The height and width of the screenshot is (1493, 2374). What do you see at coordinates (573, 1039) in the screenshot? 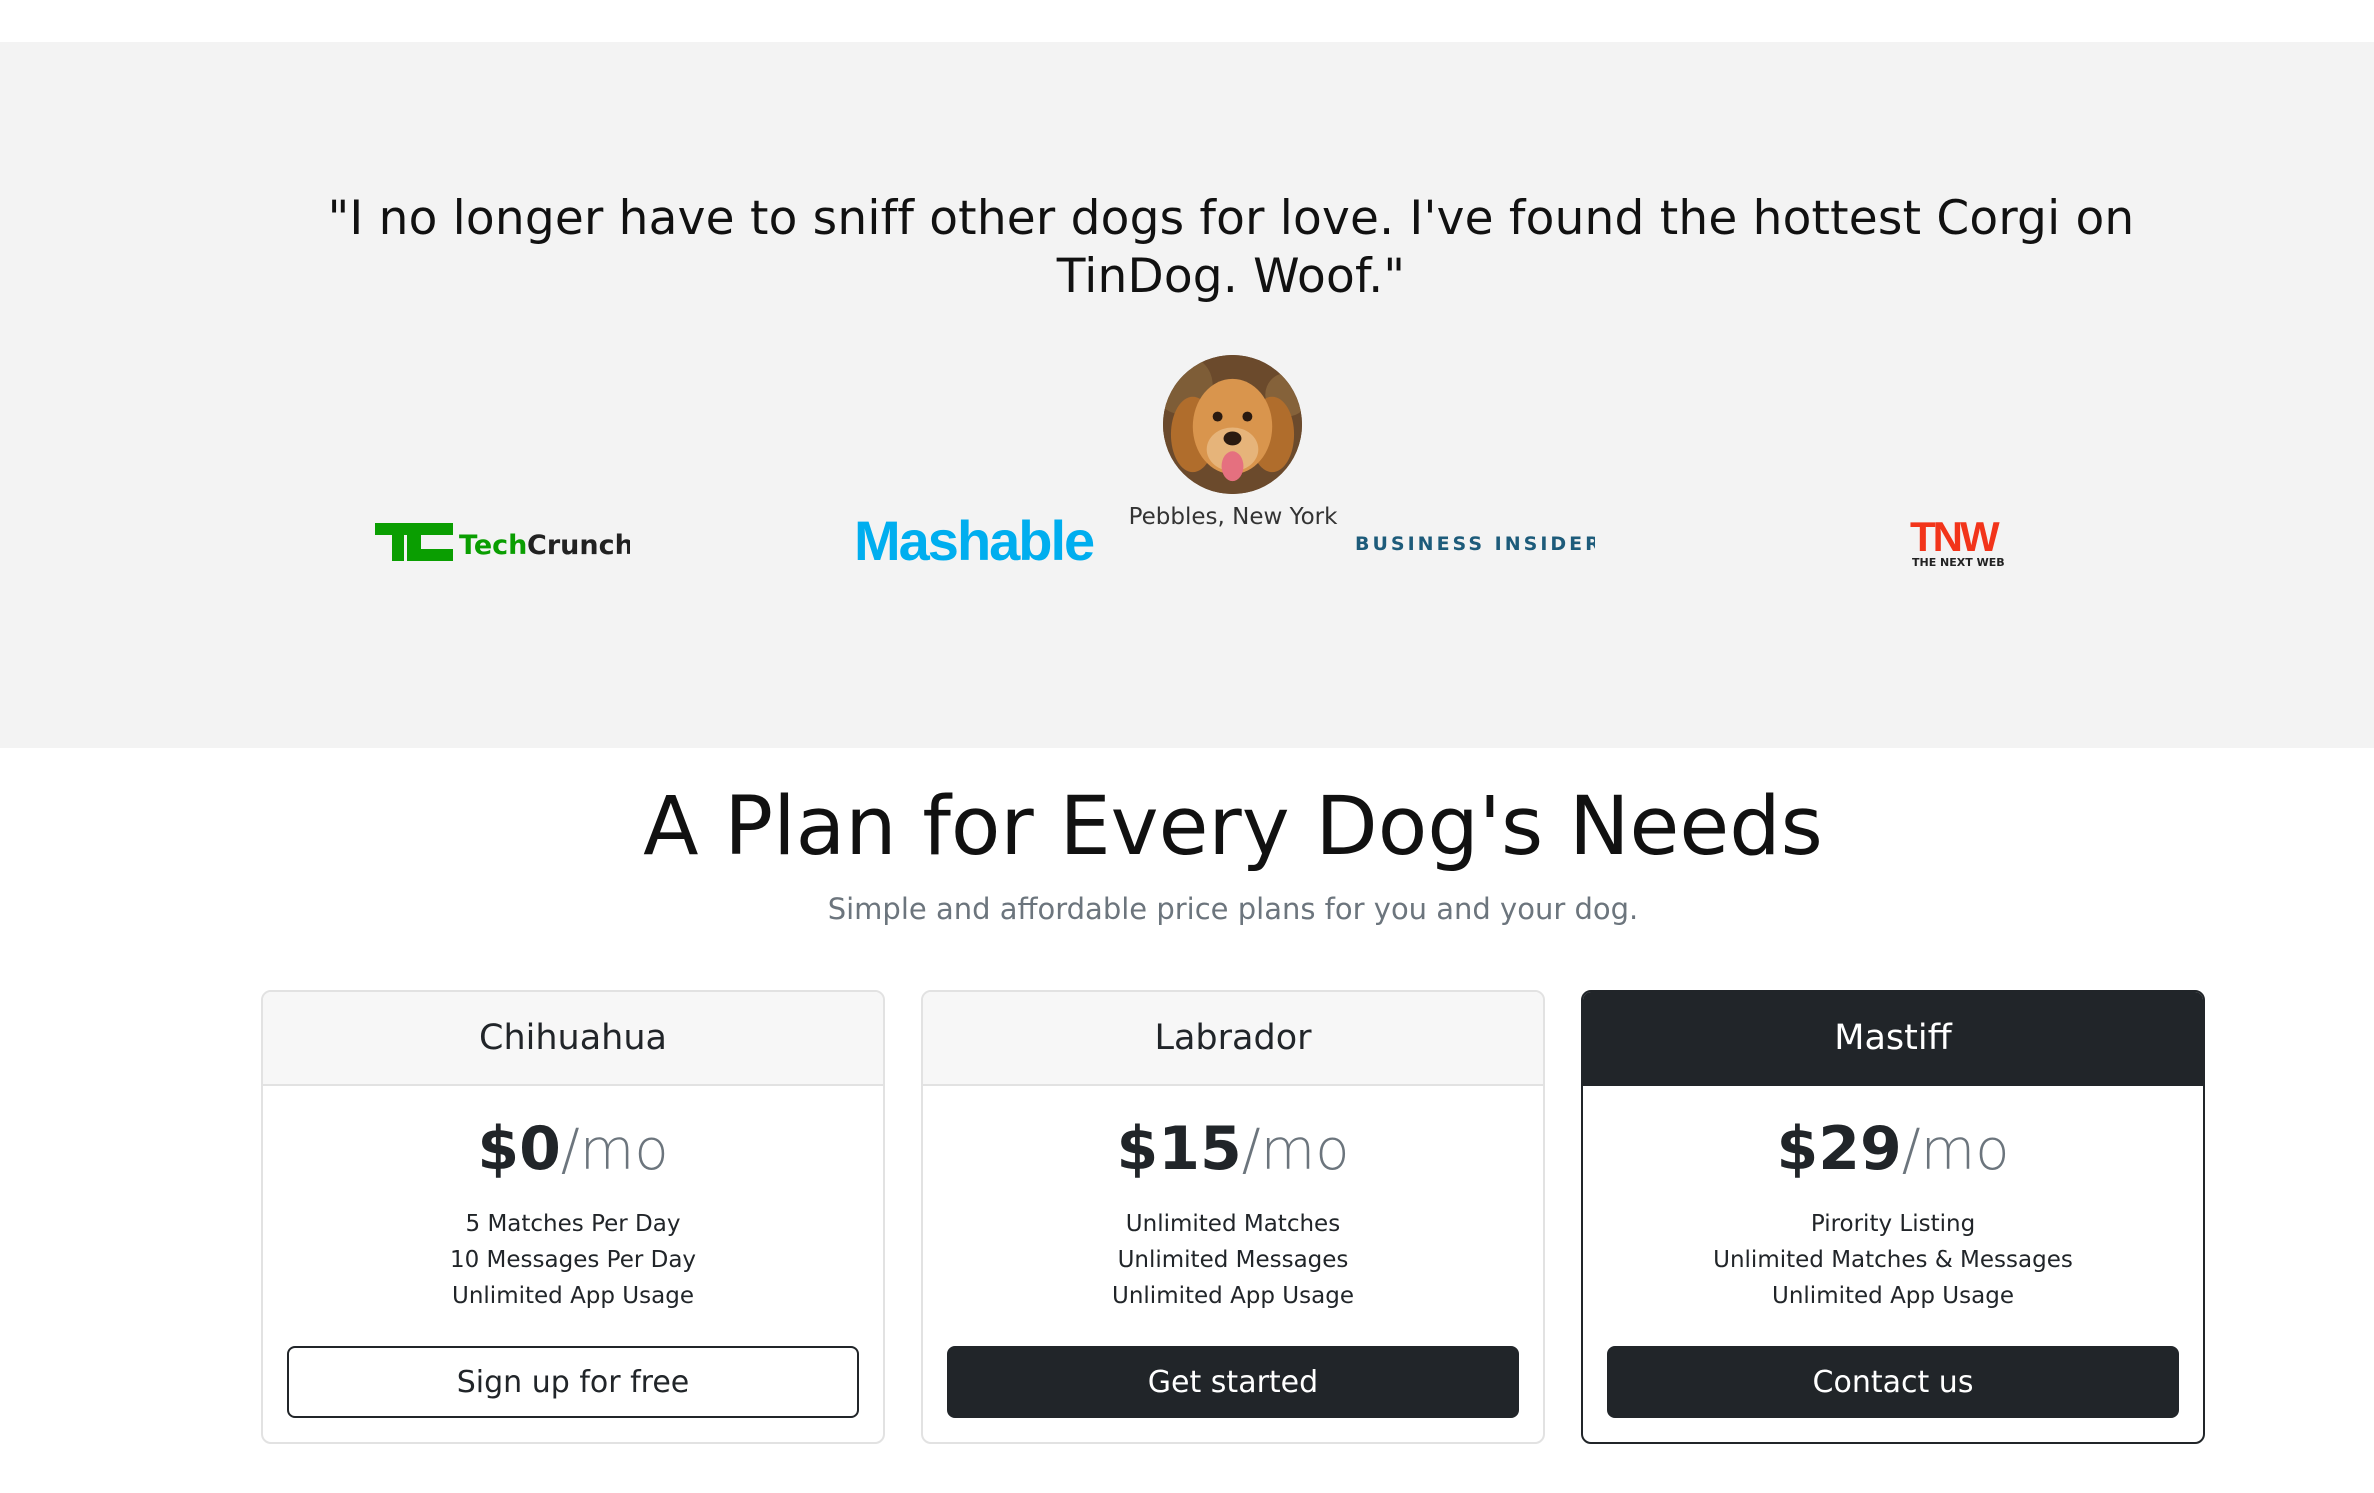
I see `plan-name: Chihuahua` at bounding box center [573, 1039].